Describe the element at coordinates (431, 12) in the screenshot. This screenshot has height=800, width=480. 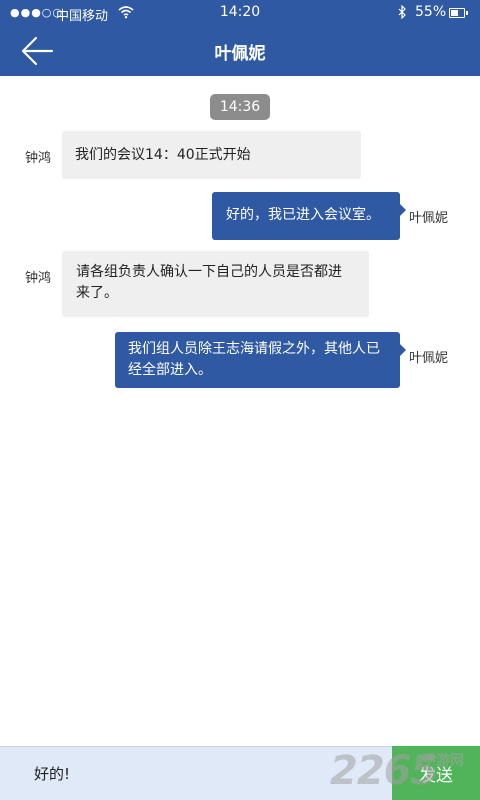
I see `battery-percent: 55%` at that location.